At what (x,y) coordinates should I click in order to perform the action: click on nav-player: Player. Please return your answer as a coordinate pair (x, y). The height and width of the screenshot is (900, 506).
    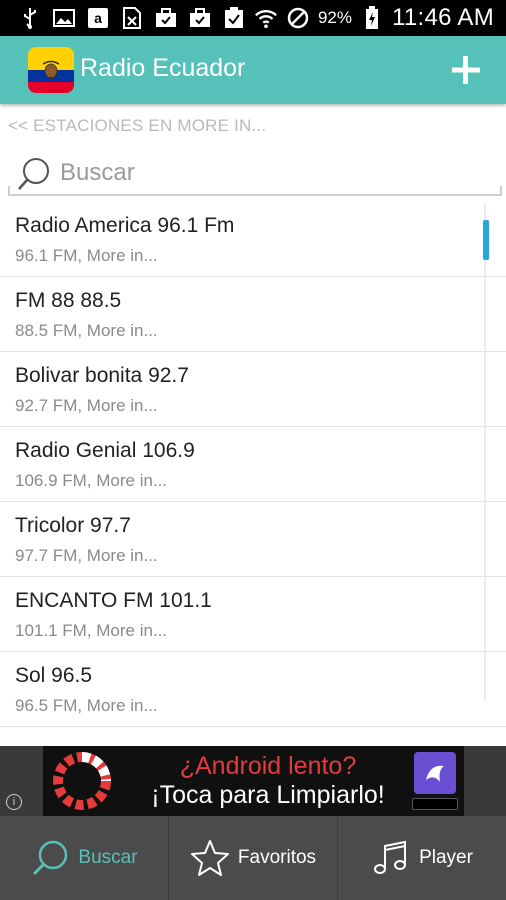
    Looking at the image, I should click on (421, 858).